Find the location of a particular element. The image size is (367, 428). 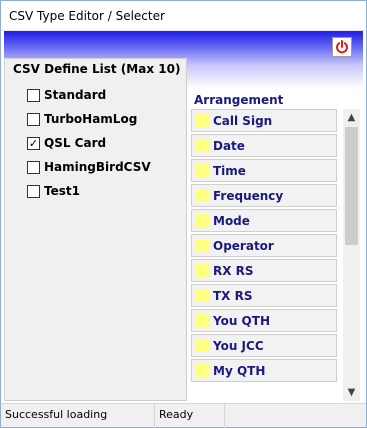

window-title: CSV Type Editor / Selecter is located at coordinates (87, 16).